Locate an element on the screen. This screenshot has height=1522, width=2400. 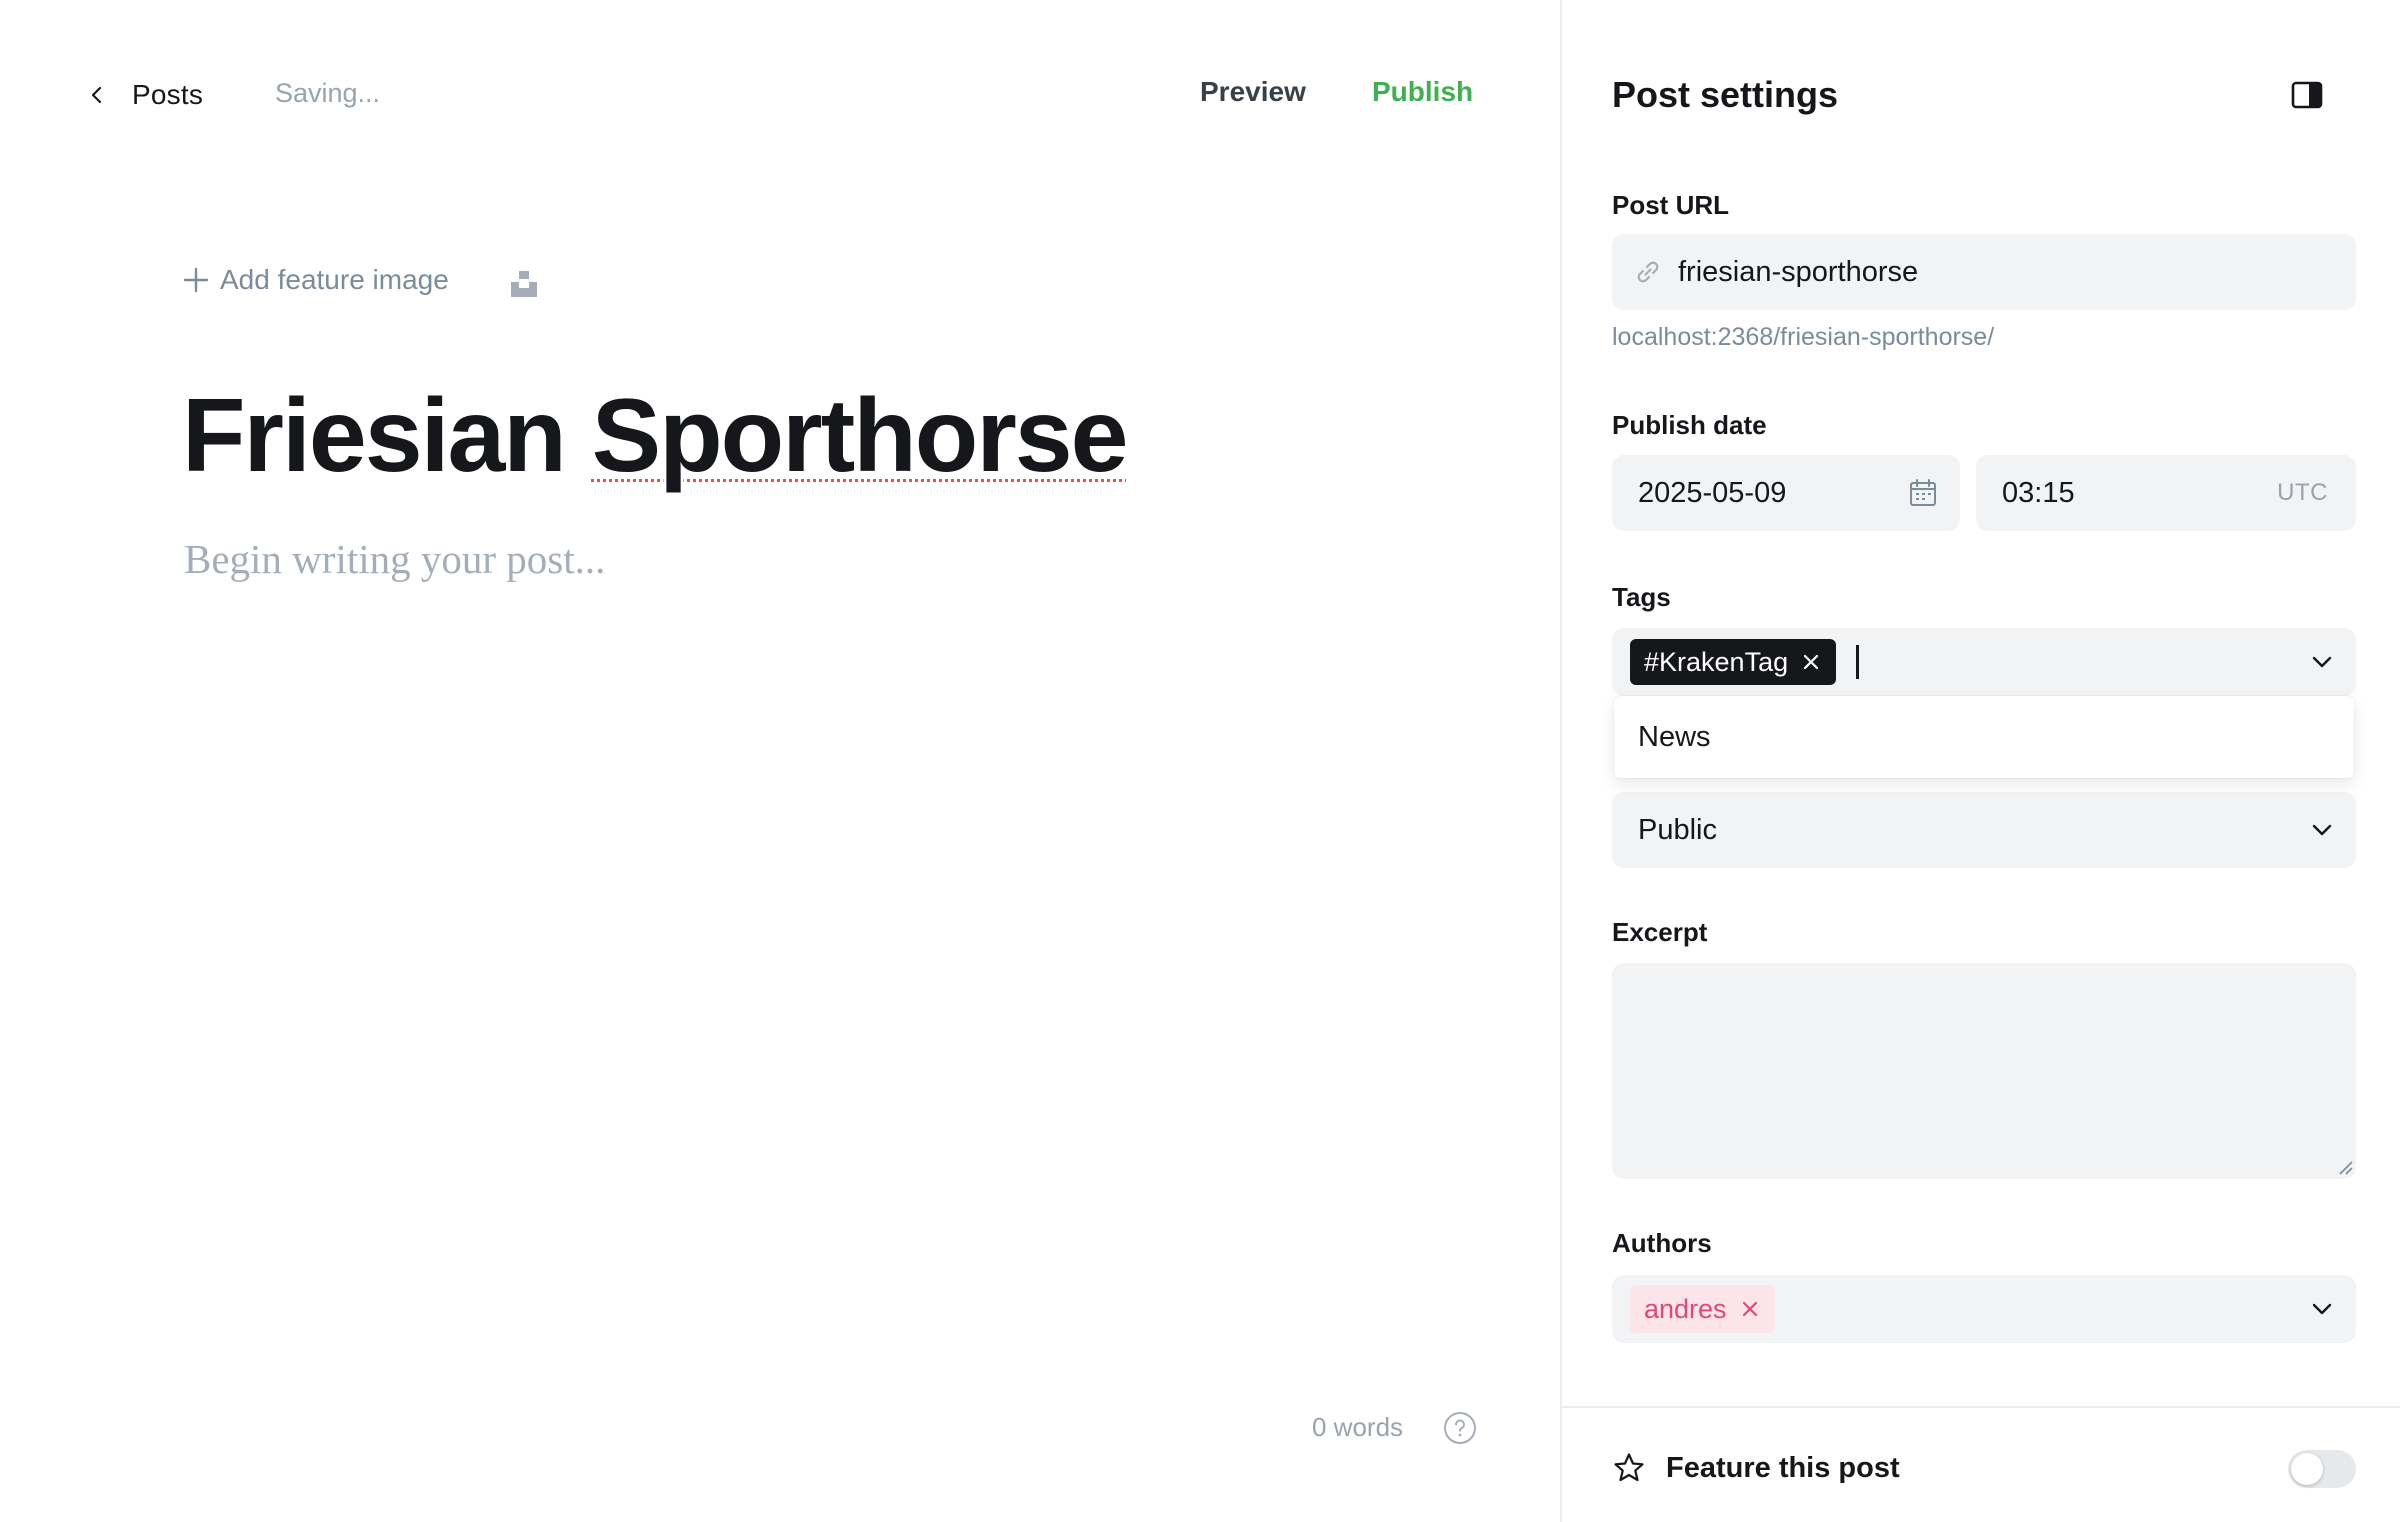
calendar-icon is located at coordinates (1923, 493).